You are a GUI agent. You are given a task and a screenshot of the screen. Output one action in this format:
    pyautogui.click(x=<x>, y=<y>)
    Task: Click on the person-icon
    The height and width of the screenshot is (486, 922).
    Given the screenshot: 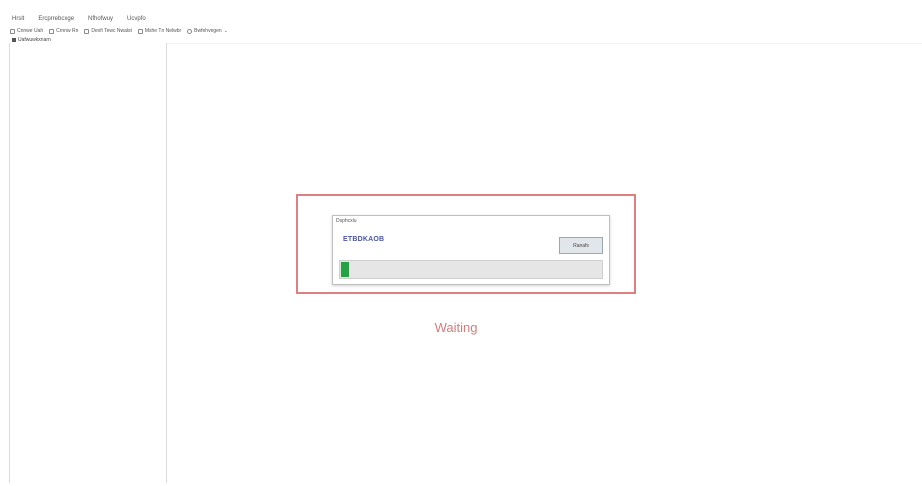 What is the action you would take?
    pyautogui.click(x=140, y=31)
    